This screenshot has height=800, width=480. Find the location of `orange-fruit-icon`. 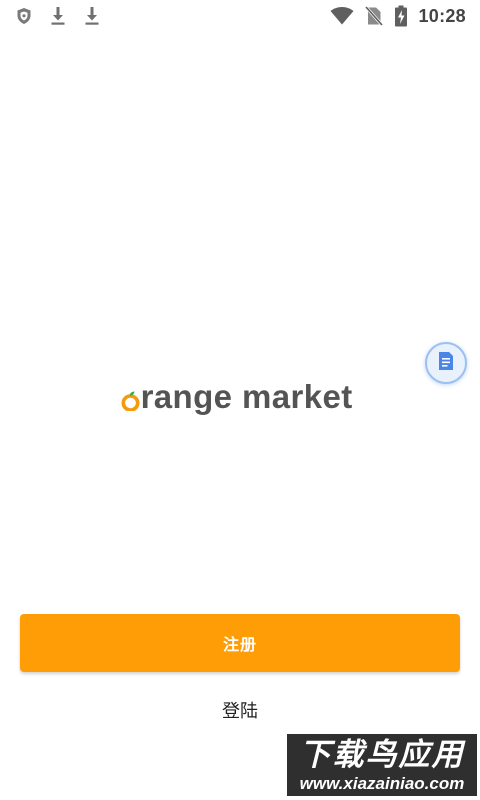

orange-fruit-icon is located at coordinates (130, 401).